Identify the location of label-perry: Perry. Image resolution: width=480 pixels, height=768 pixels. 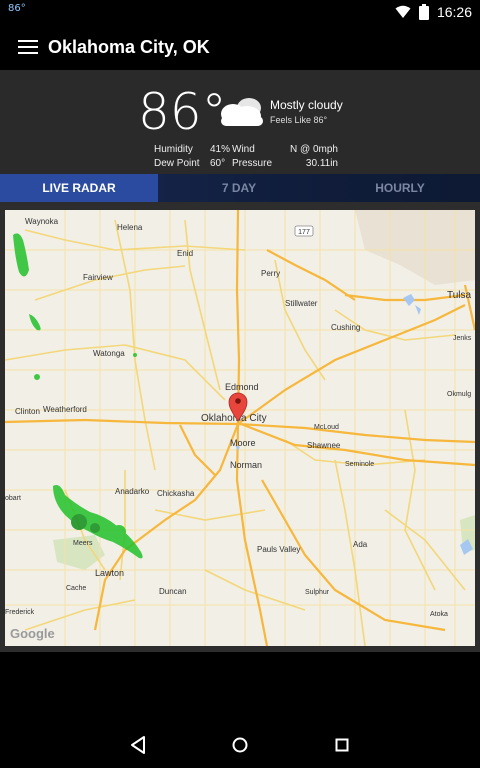
(270, 273).